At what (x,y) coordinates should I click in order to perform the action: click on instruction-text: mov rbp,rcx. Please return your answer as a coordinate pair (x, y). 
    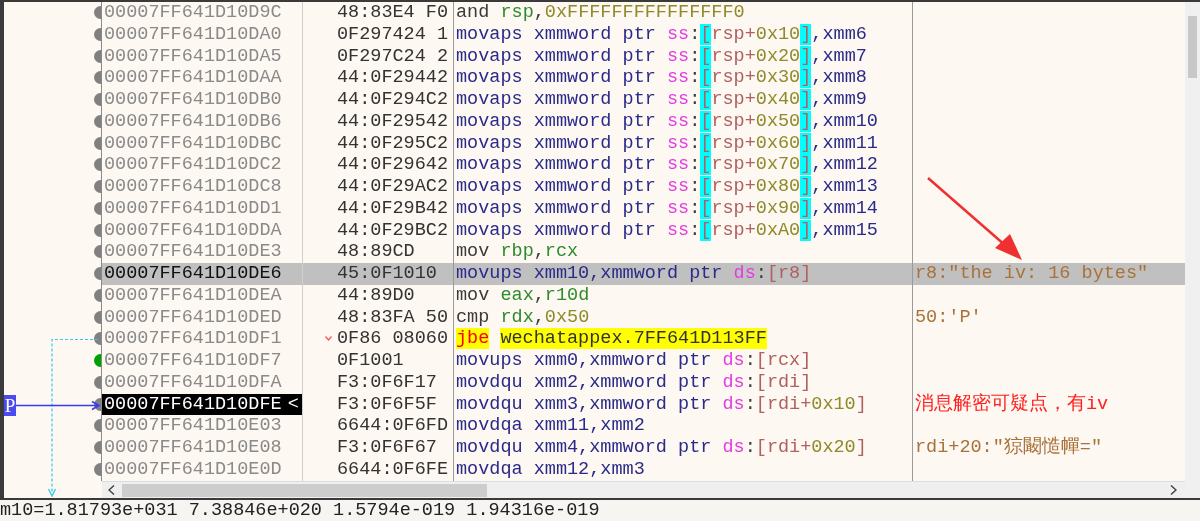
    Looking at the image, I should click on (517, 252).